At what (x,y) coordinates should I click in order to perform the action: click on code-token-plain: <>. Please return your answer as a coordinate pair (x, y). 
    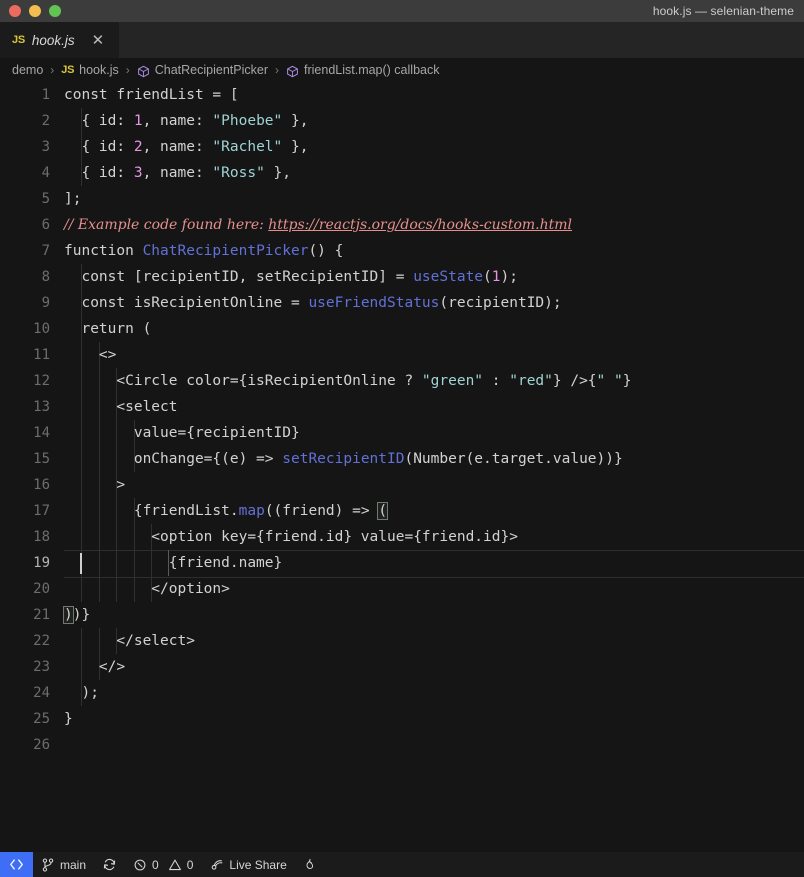
    Looking at the image, I should click on (90, 355).